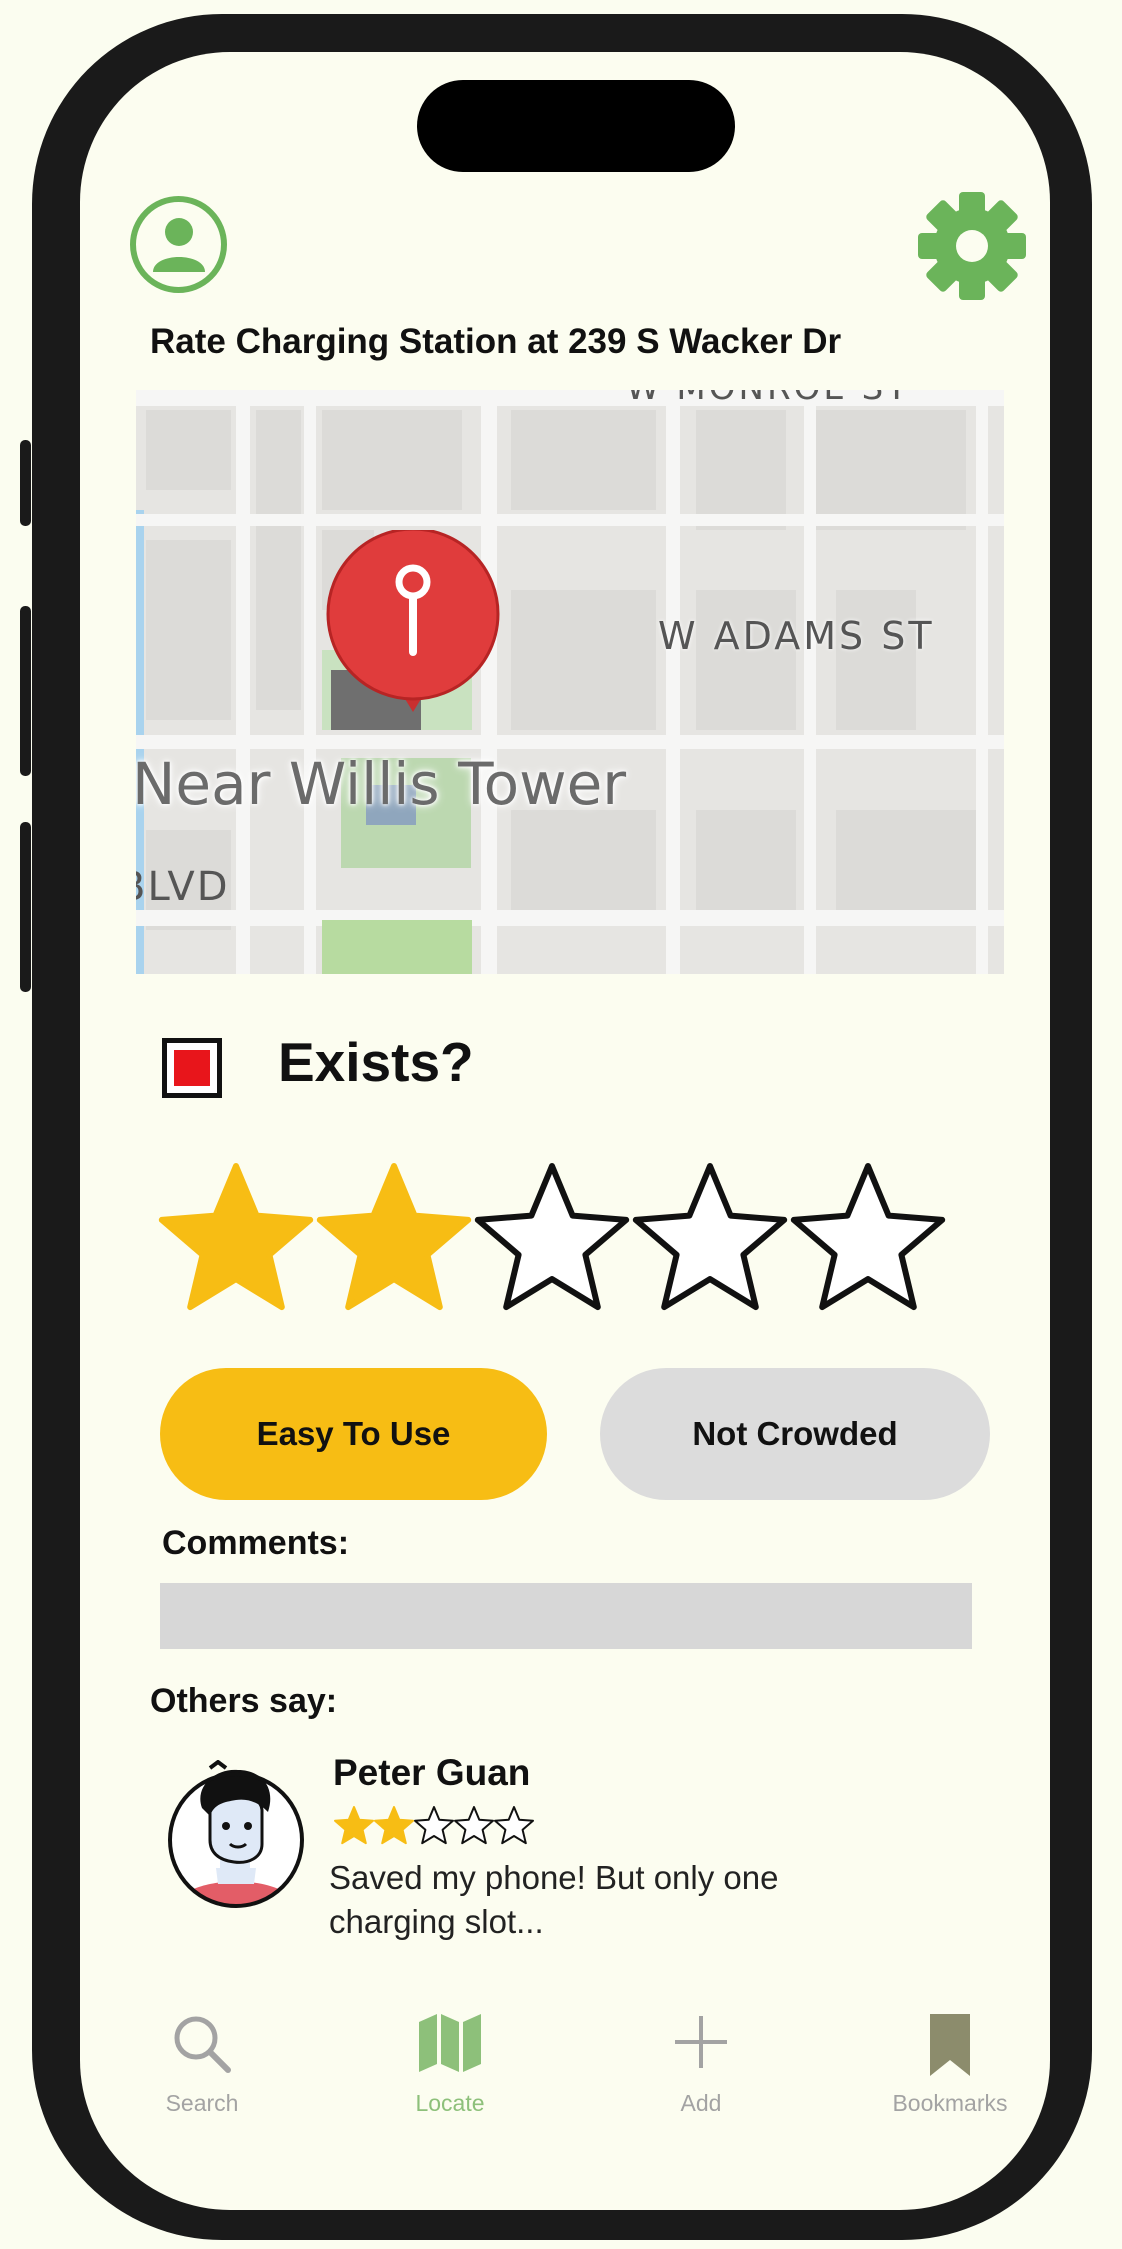 The image size is (1122, 2249). Describe the element at coordinates (381, 784) in the screenshot. I see `place-label: Near Willis Tower` at that location.